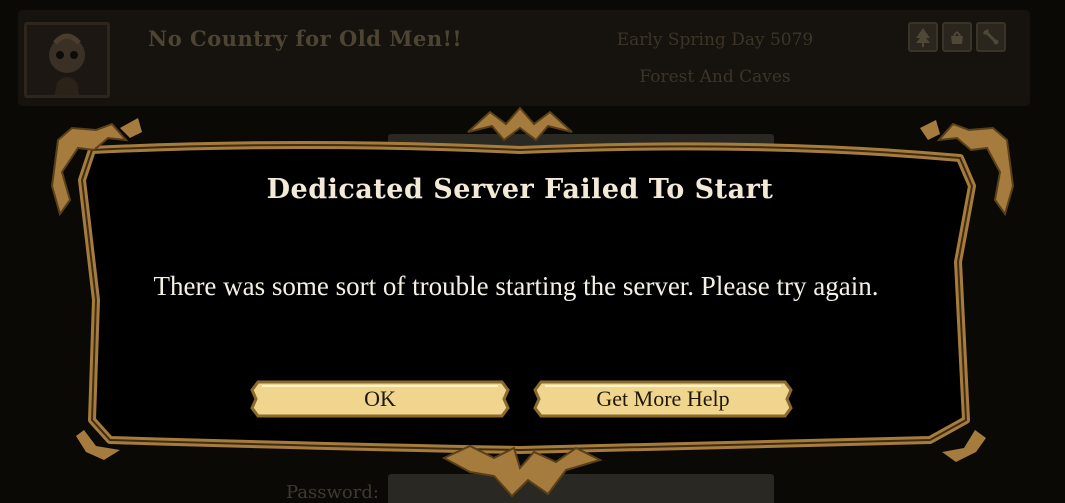  I want to click on ok-button-label: OK, so click(380, 398).